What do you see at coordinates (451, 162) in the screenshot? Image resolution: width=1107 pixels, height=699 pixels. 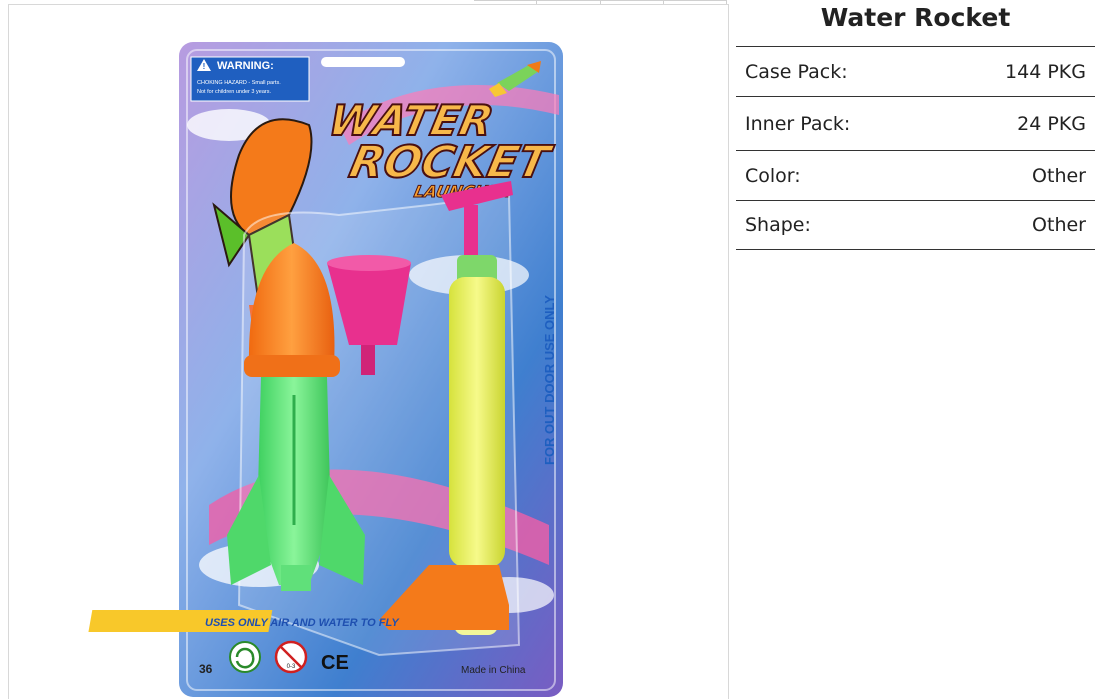 I see `logo-word-rocket: ROCKET` at bounding box center [451, 162].